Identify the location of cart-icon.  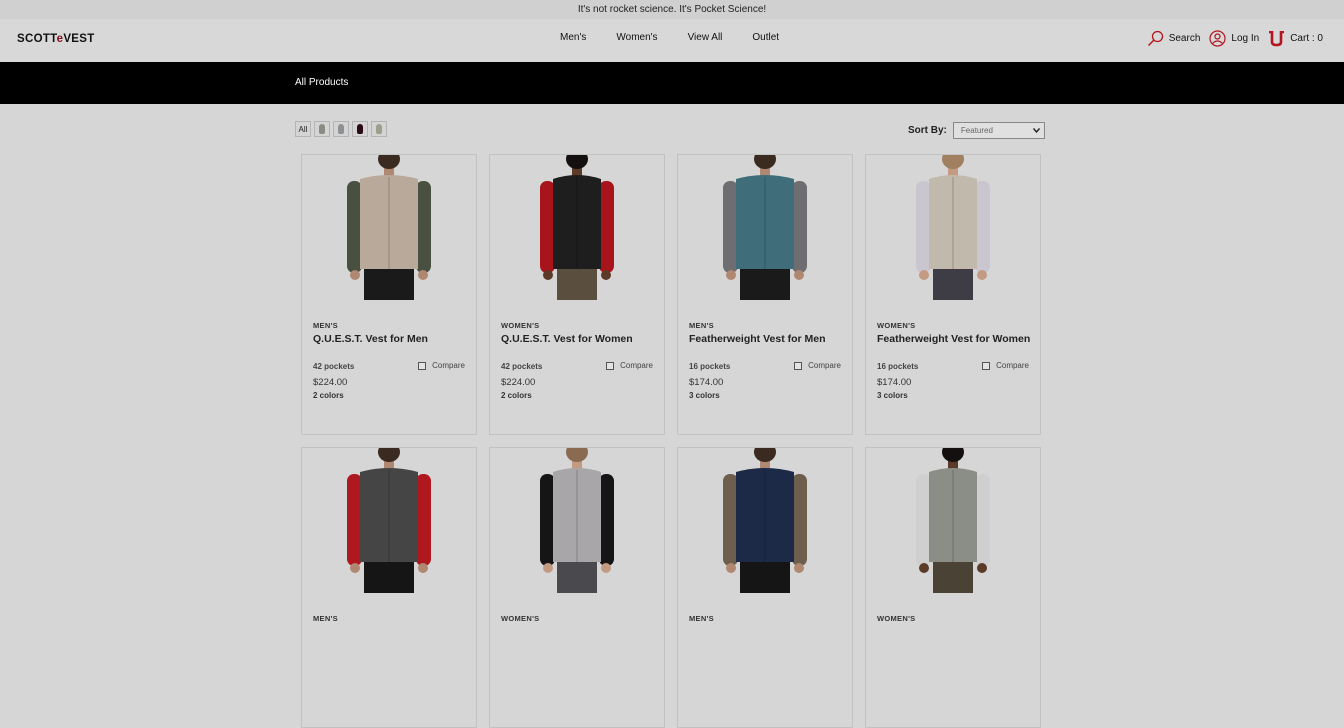
(1277, 38).